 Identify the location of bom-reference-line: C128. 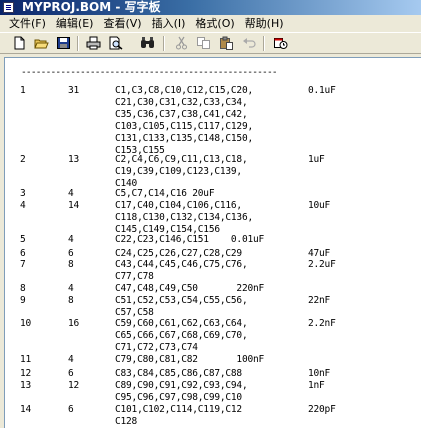
(126, 421).